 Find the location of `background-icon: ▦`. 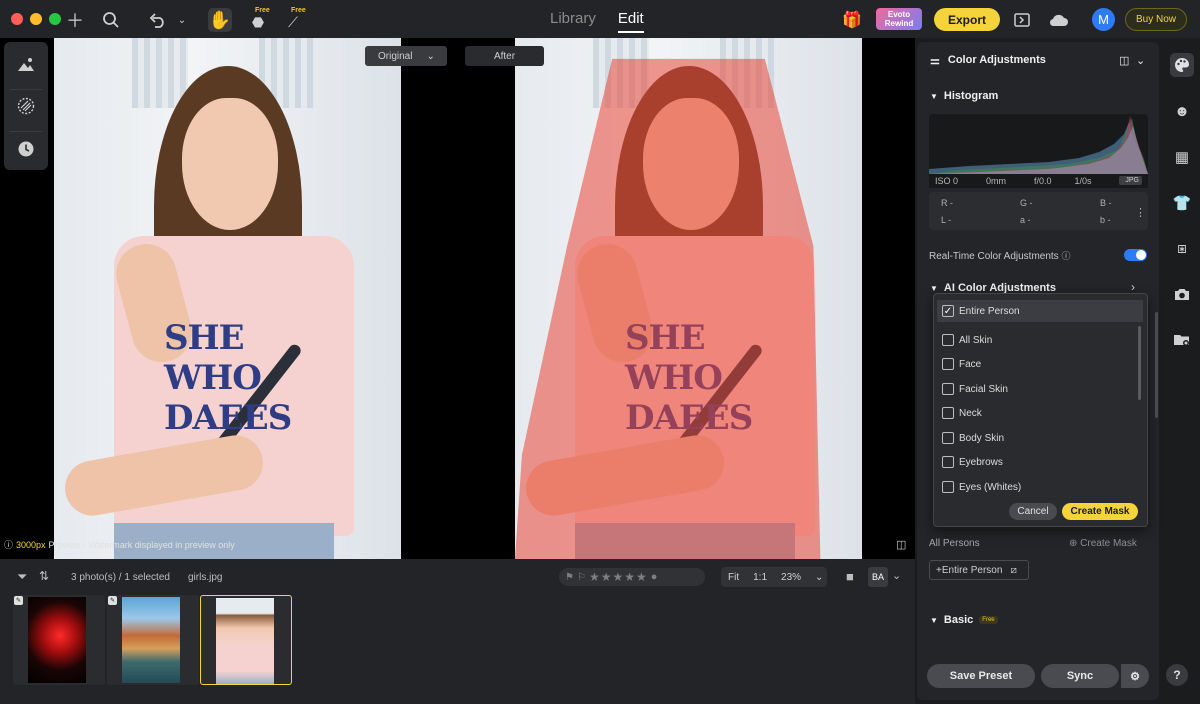

background-icon: ▦ is located at coordinates (1182, 157).